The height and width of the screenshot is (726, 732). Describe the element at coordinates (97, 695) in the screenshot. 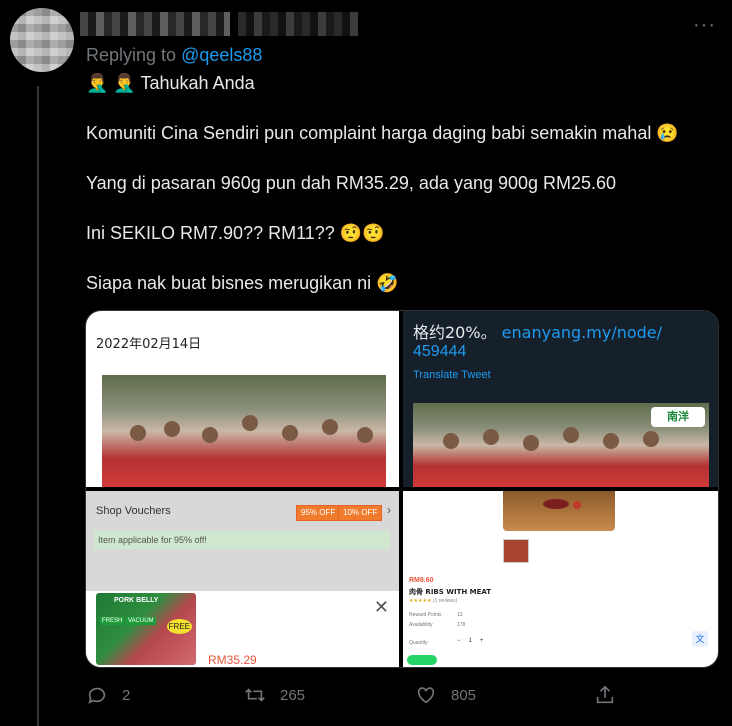

I see `reply-icon` at that location.